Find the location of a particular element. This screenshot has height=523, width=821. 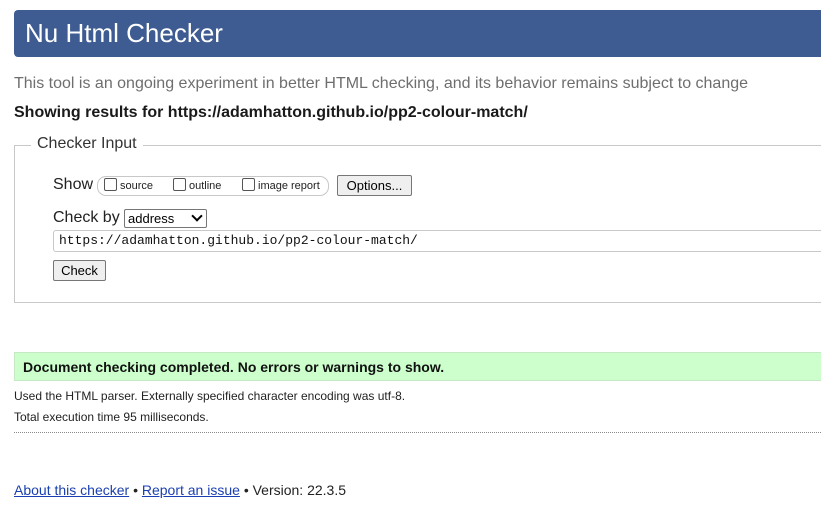

check-by-selected-value: address is located at coordinates (151, 218).